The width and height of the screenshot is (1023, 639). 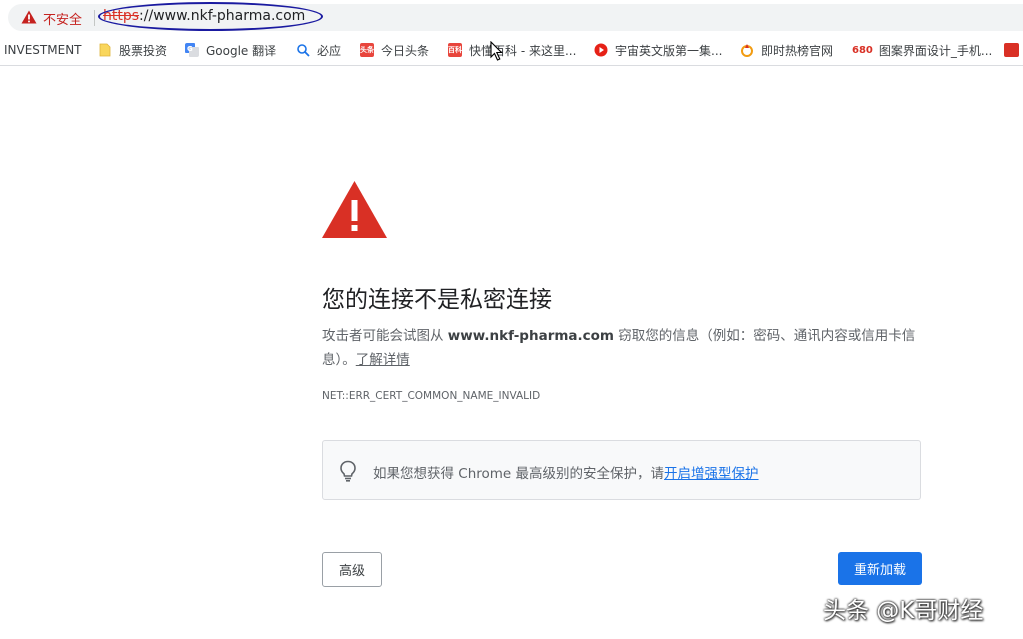 I want to click on bookmark-folder-stocks: 股票投资, so click(x=132, y=50).